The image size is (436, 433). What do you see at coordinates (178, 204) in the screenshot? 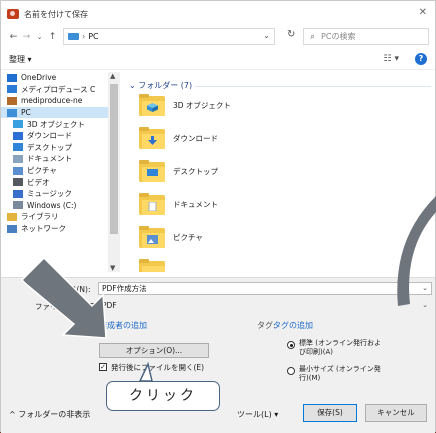
I see `folder-item: ドキュメント` at bounding box center [178, 204].